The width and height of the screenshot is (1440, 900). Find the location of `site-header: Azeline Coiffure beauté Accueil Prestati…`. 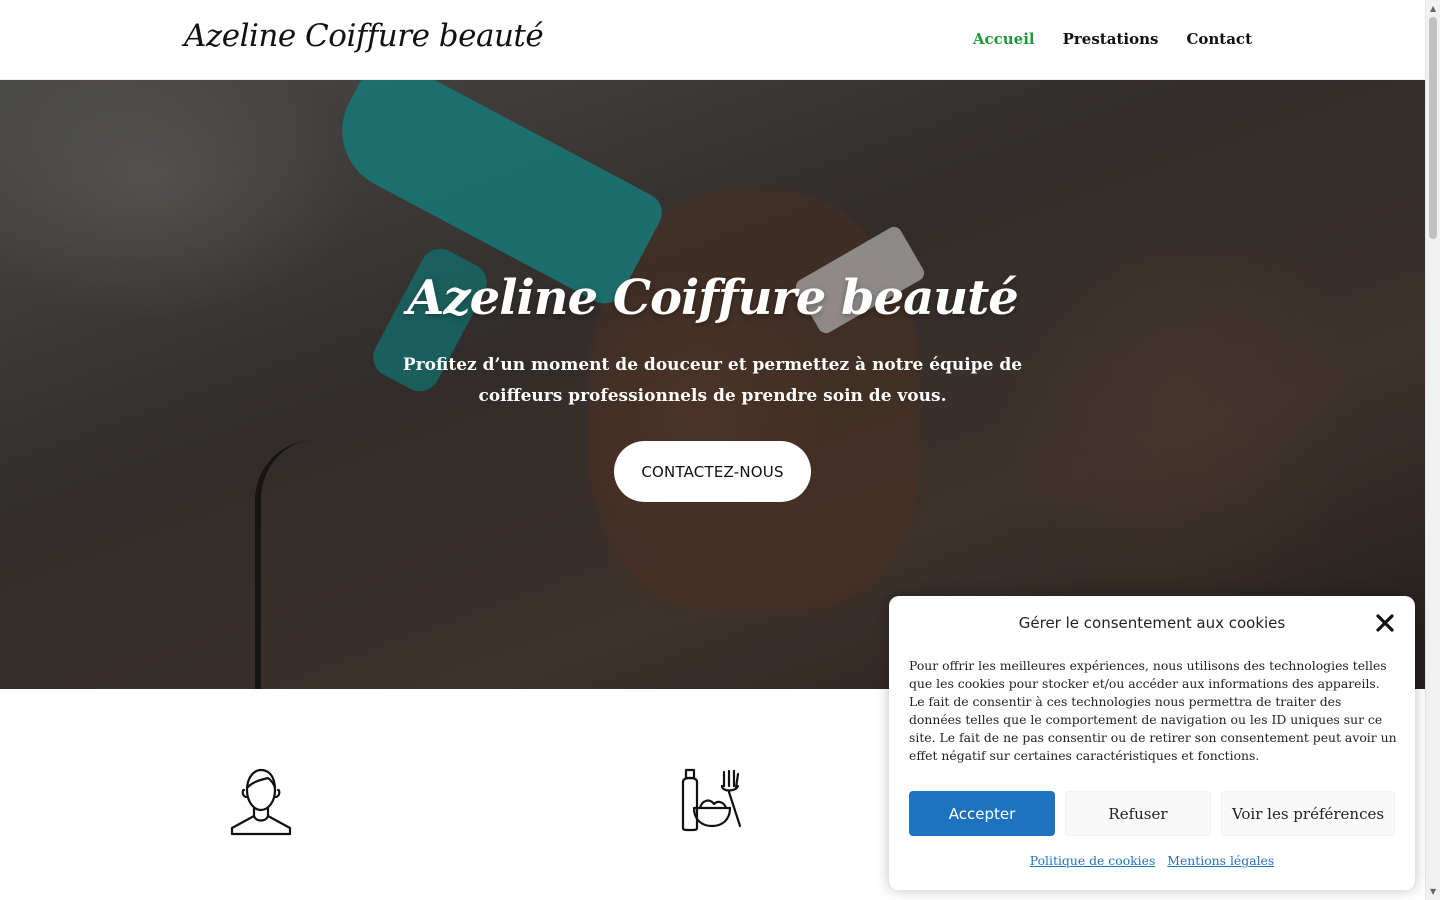

site-header: Azeline Coiffure beauté Accueil Prestati… is located at coordinates (712, 40).